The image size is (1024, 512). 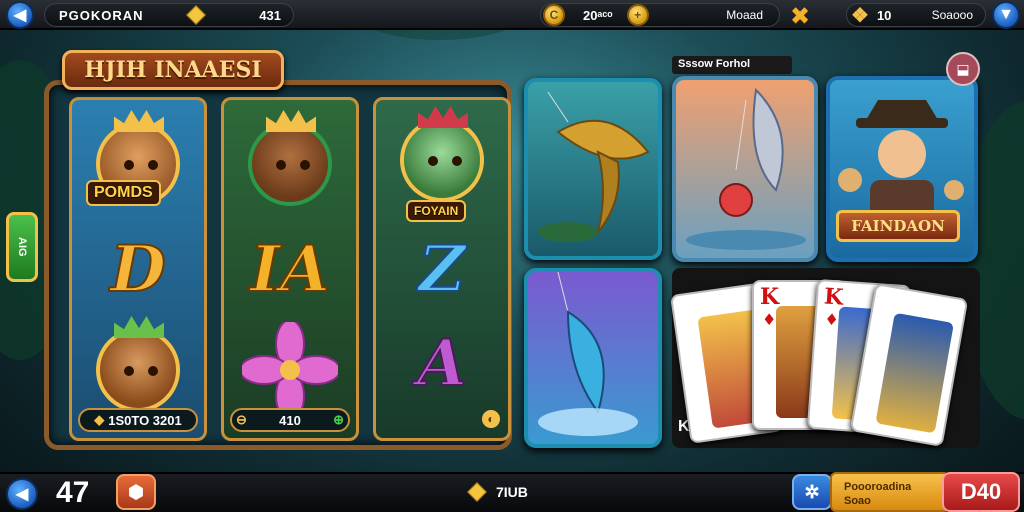 What do you see at coordinates (270, 15) in the screenshot?
I see `player-value: 431` at bounding box center [270, 15].